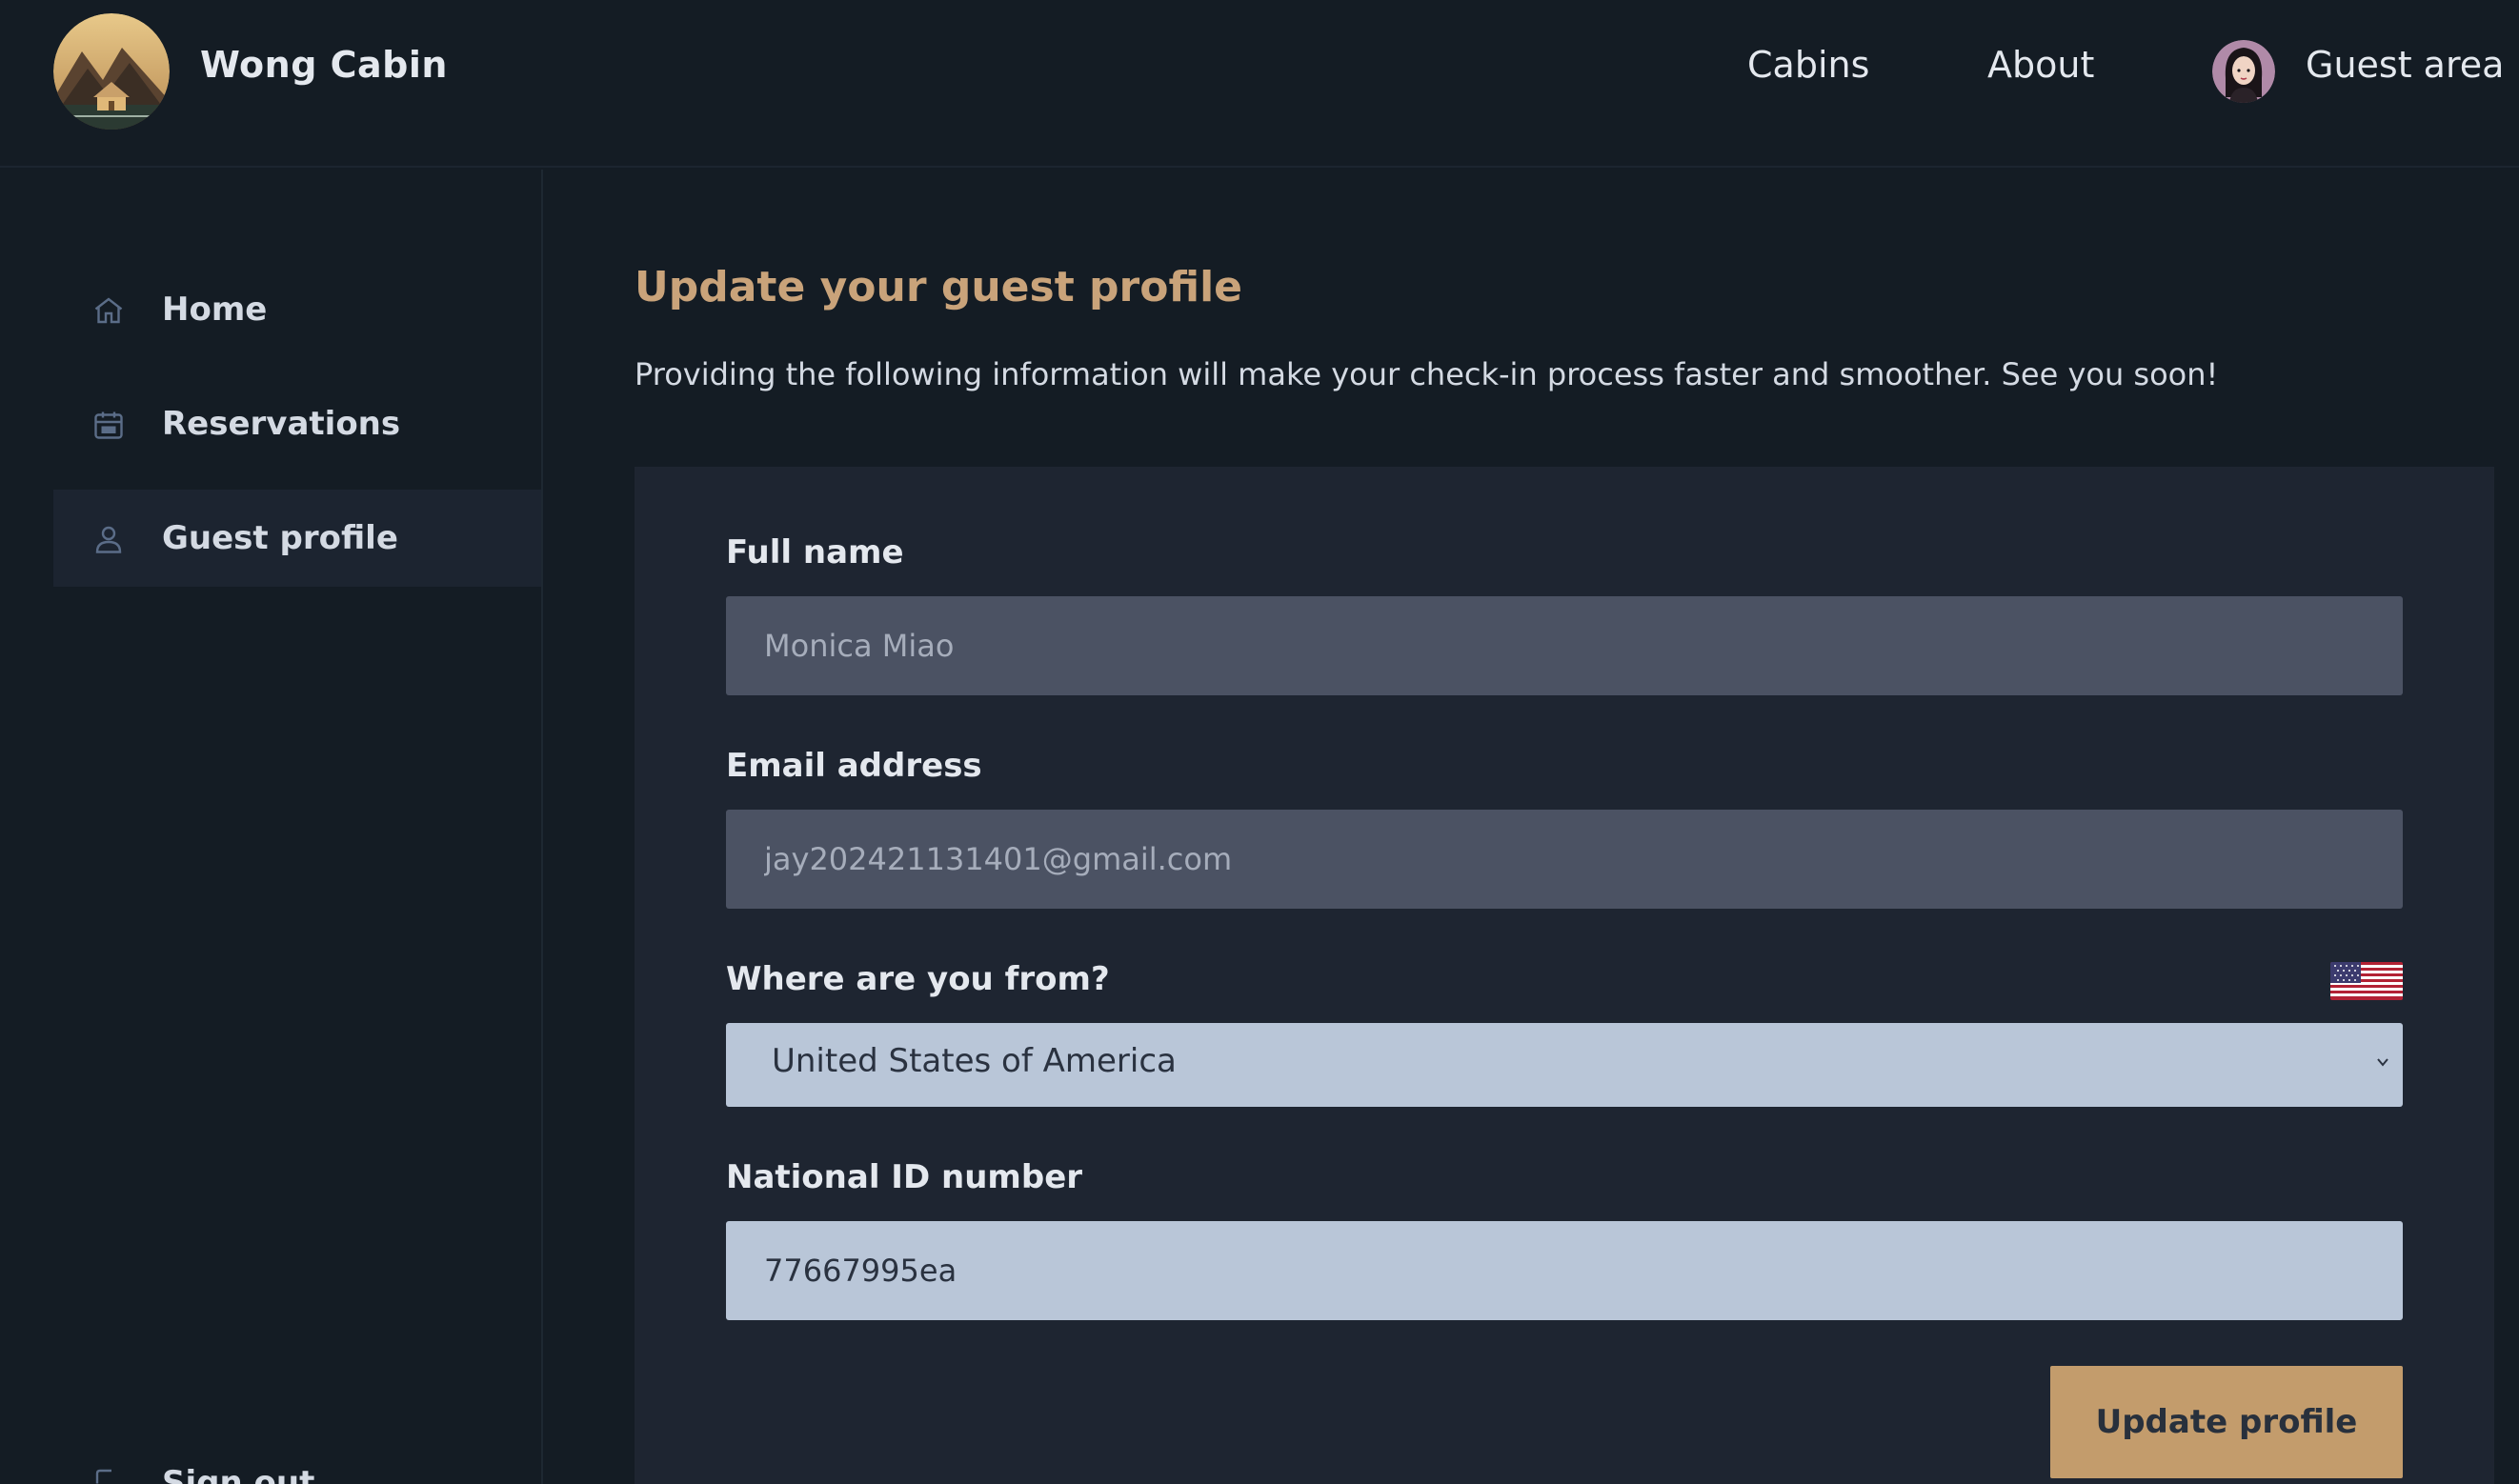  I want to click on flag-icon, so click(2366, 981).